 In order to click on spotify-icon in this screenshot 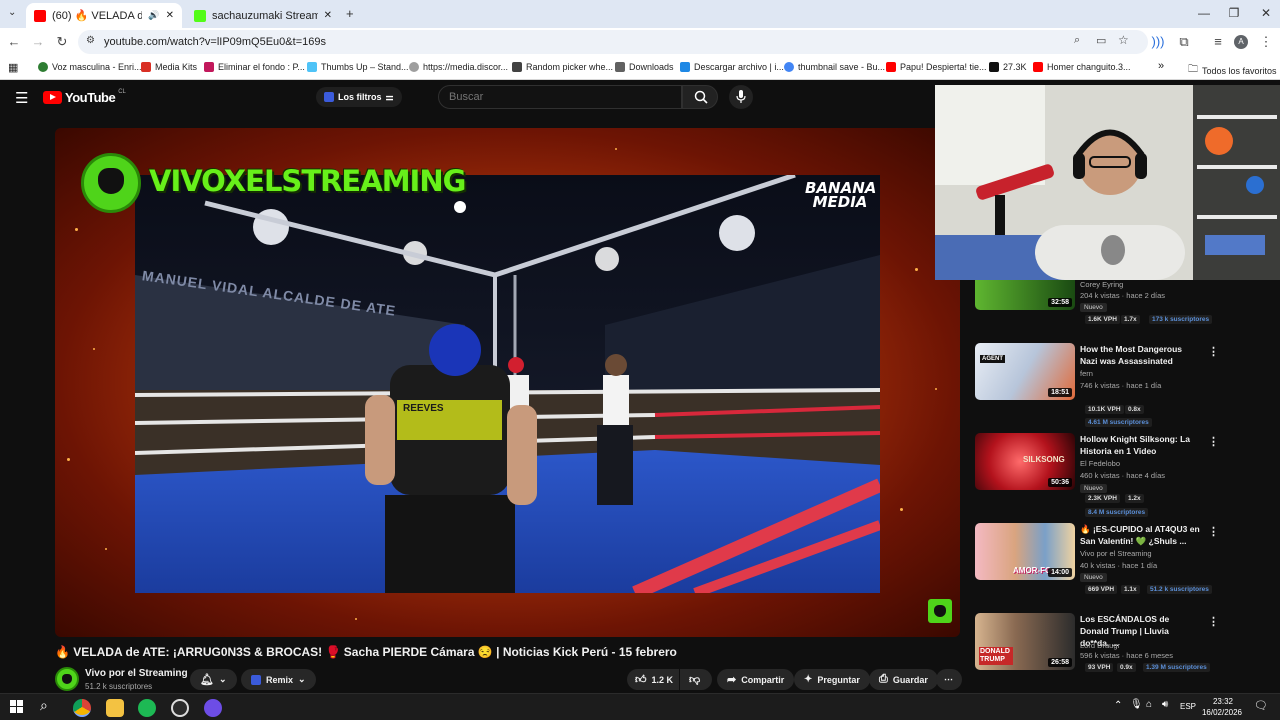, I will do `click(147, 708)`.